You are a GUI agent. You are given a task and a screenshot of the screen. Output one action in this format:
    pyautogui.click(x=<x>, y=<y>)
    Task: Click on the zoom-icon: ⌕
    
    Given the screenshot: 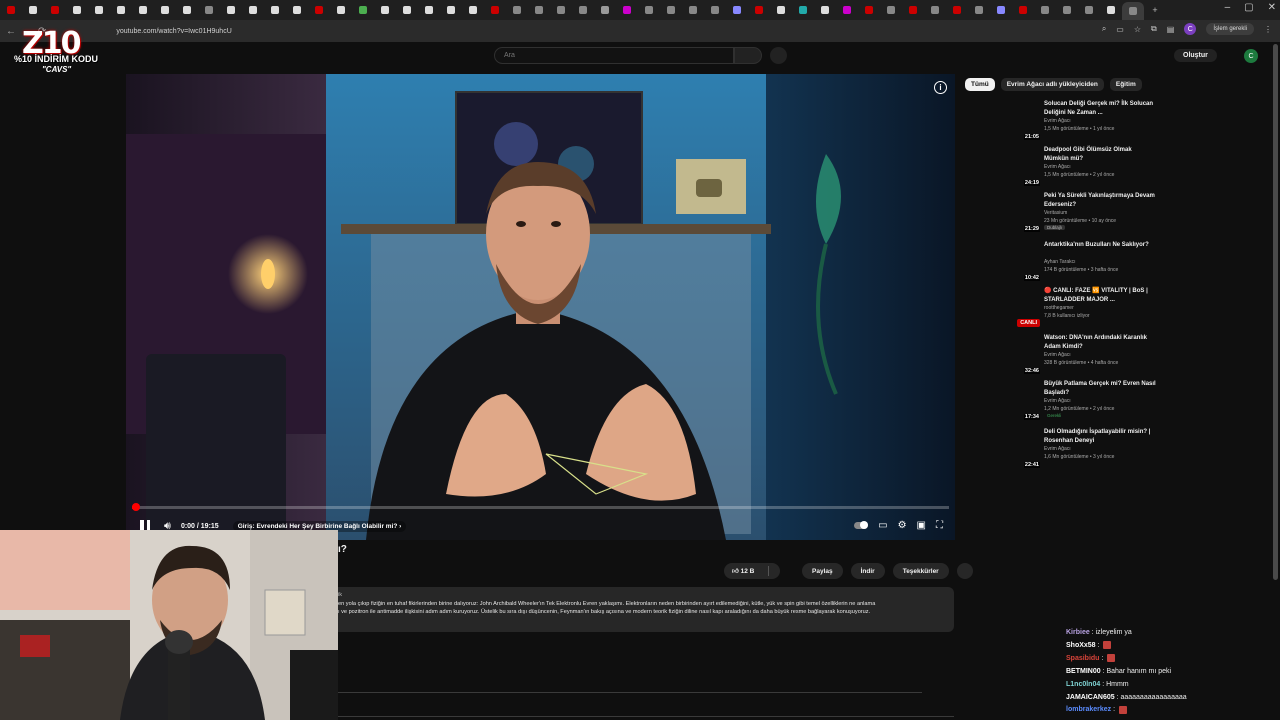 What is the action you would take?
    pyautogui.click(x=1104, y=29)
    